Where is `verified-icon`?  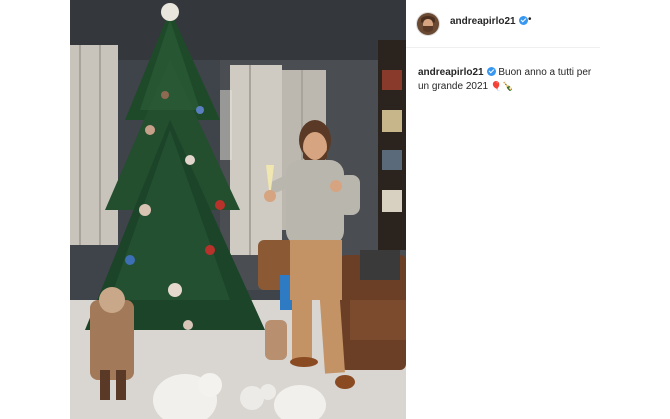 verified-icon is located at coordinates (523, 20).